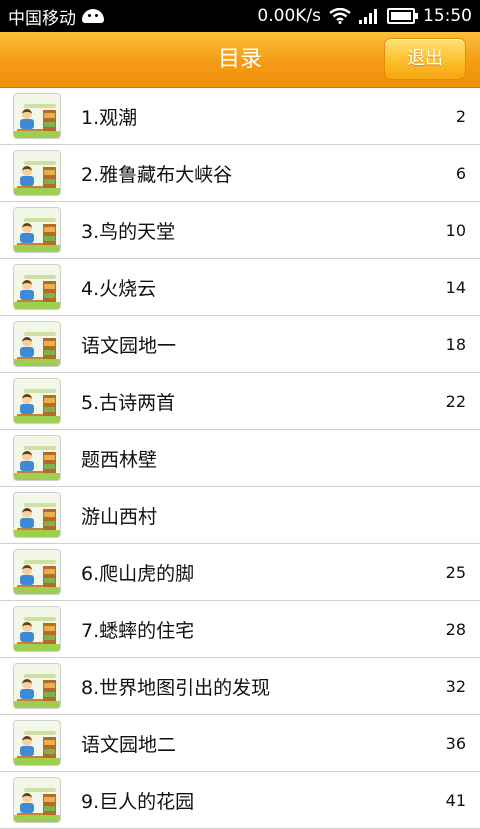 This screenshot has height=829, width=480. Describe the element at coordinates (129, 744) in the screenshot. I see `list-item-title: 语文园地二` at that location.